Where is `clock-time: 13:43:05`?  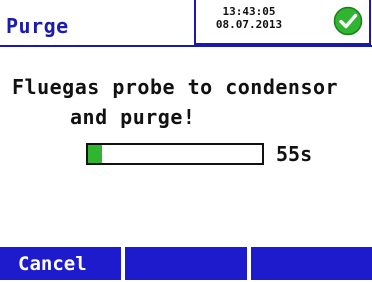
clock-time: 13:43:05 is located at coordinates (249, 11).